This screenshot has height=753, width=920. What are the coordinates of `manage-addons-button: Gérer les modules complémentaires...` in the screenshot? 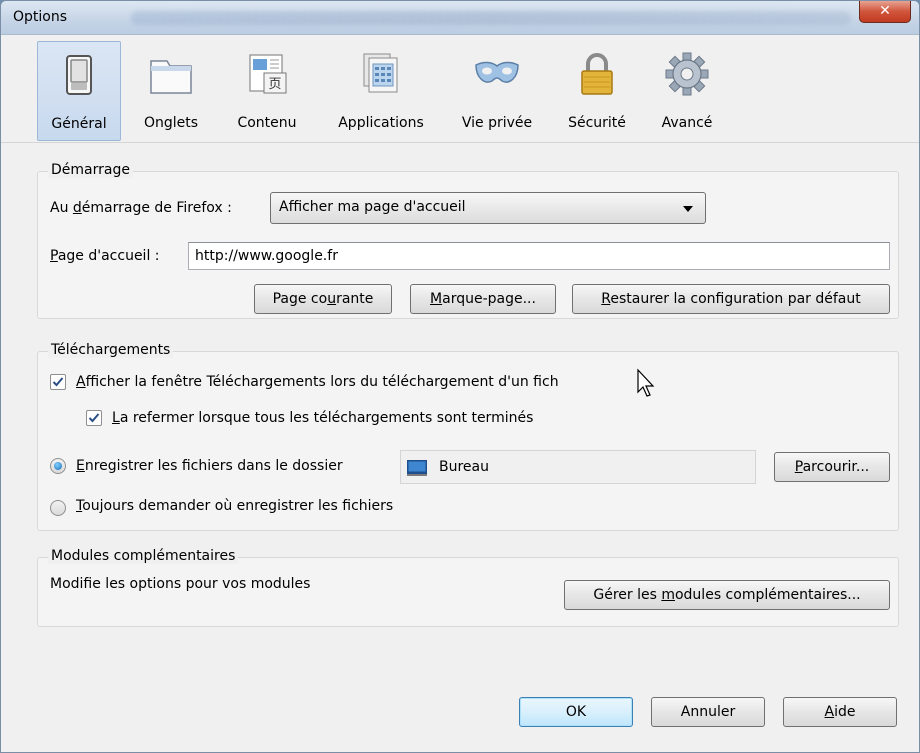 It's located at (727, 595).